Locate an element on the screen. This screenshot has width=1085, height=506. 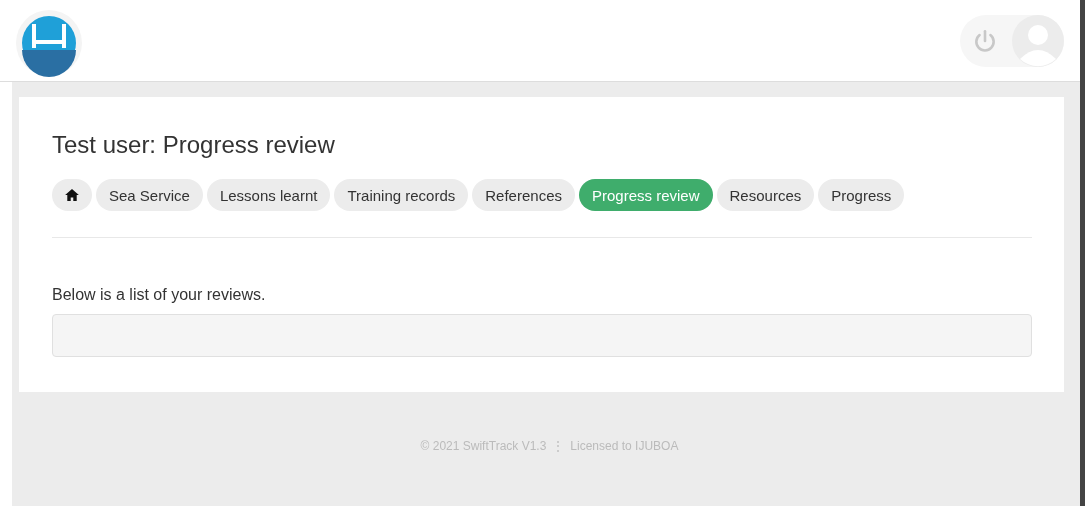
page-title: Test user: Progress review is located at coordinates (194, 145).